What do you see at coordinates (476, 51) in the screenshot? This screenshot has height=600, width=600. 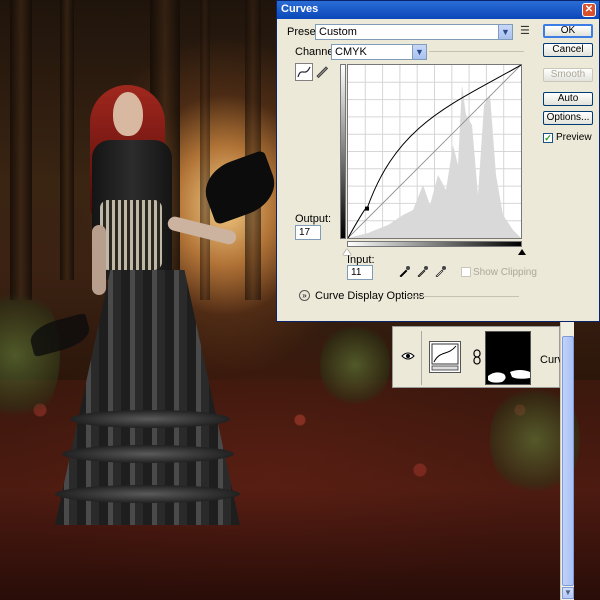 I see `channel-divider` at bounding box center [476, 51].